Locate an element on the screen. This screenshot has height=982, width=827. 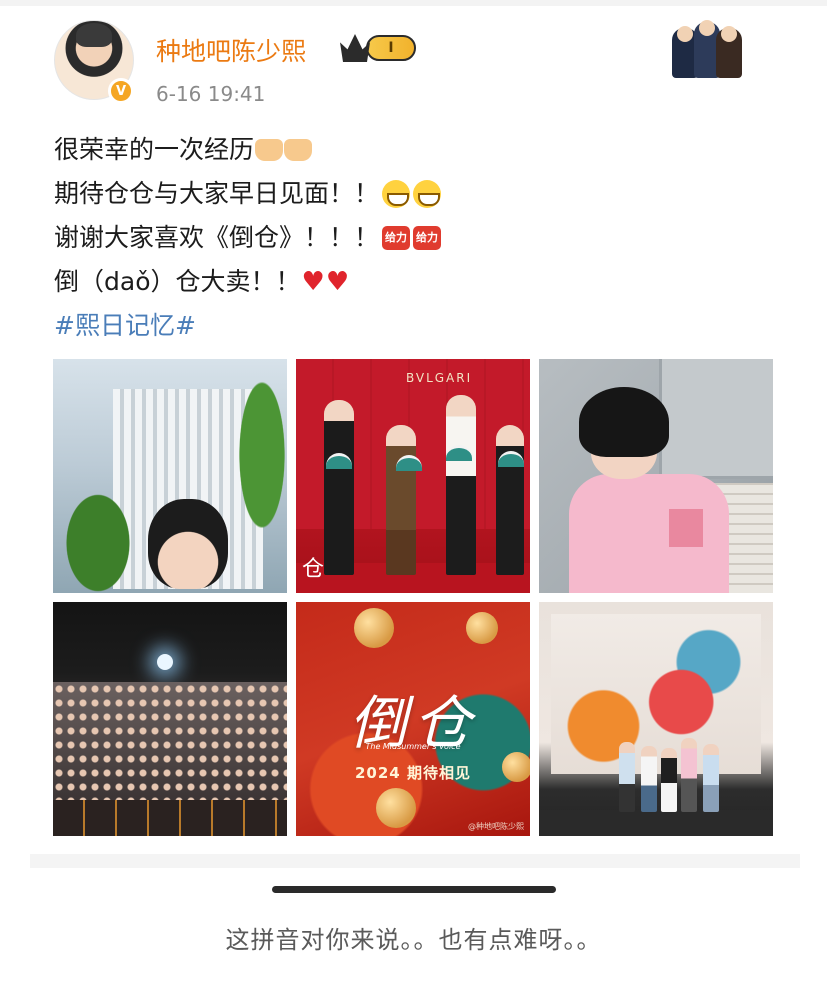
photo-hair is located at coordinates (624, 422).